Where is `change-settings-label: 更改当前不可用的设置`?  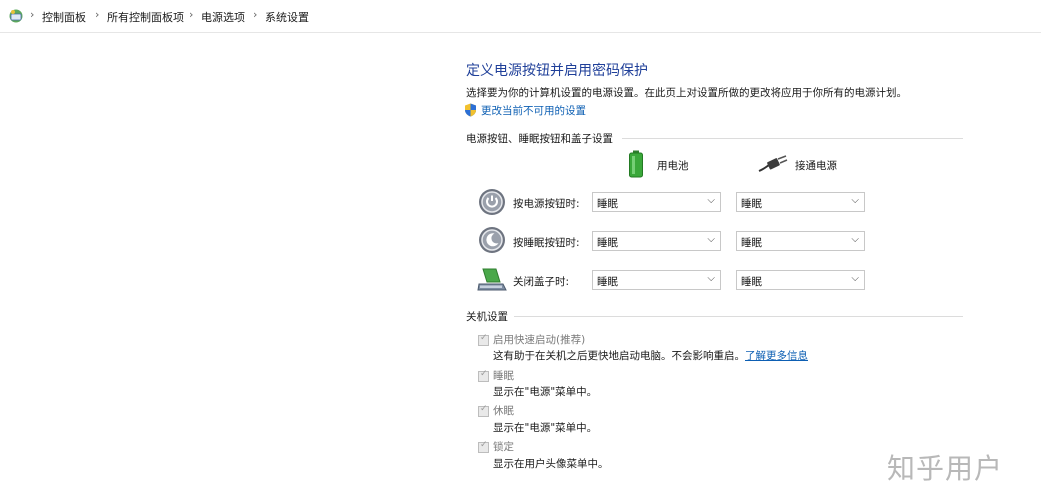
change-settings-label: 更改当前不可用的设置 is located at coordinates (533, 111).